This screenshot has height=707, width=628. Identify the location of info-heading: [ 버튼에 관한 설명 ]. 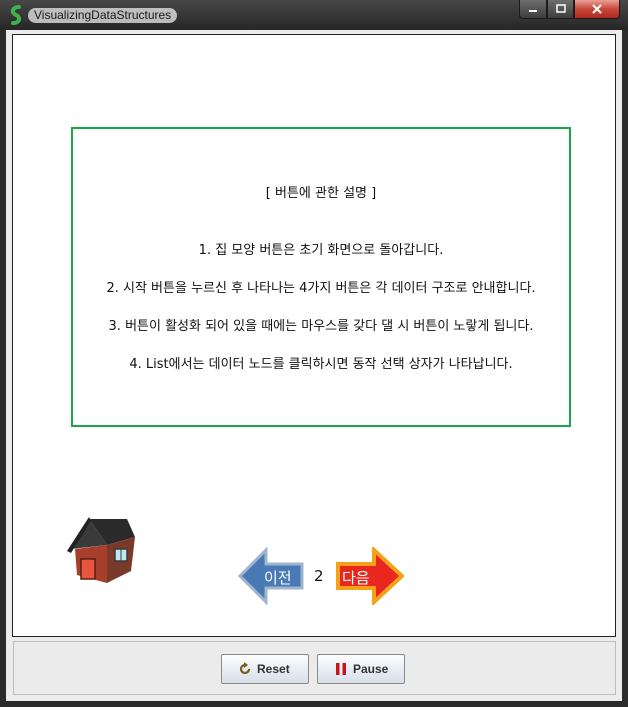
(321, 193).